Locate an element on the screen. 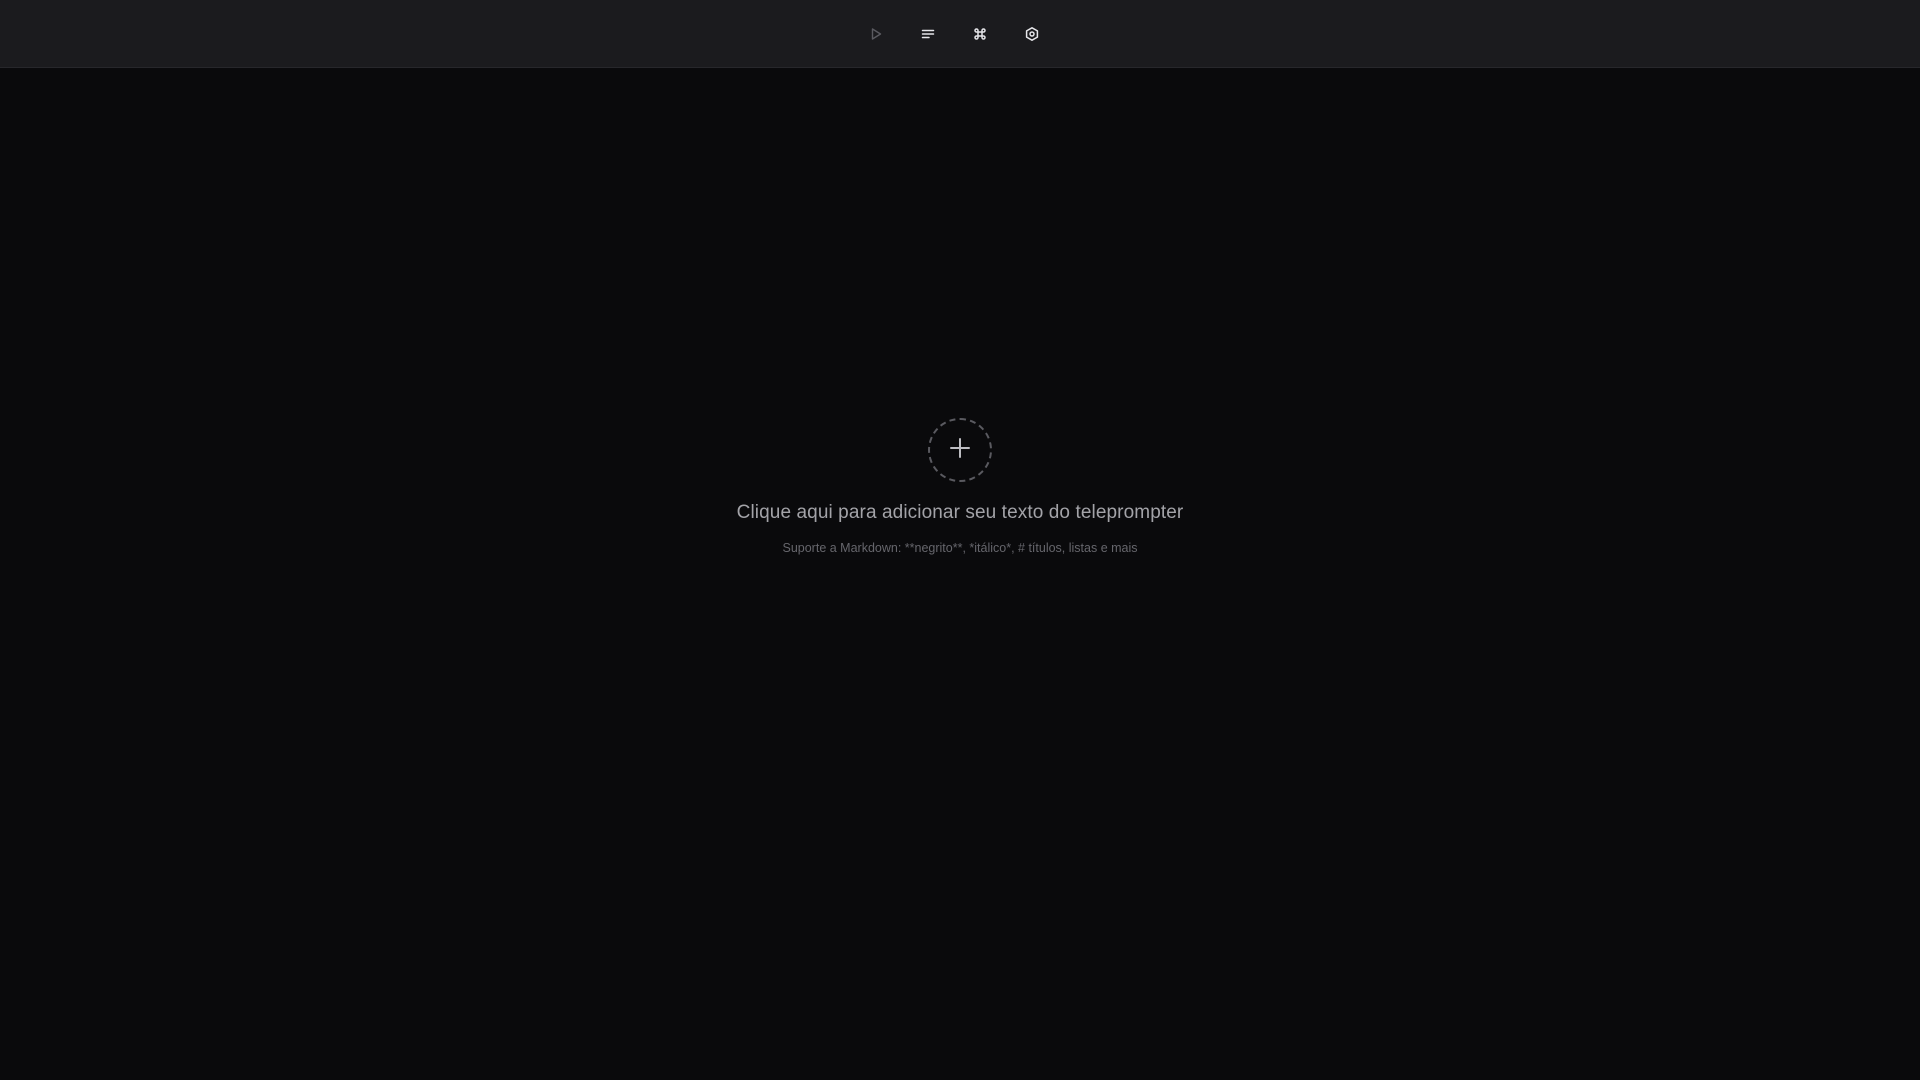 The width and height of the screenshot is (1920, 1080). play-icon is located at coordinates (876, 34).